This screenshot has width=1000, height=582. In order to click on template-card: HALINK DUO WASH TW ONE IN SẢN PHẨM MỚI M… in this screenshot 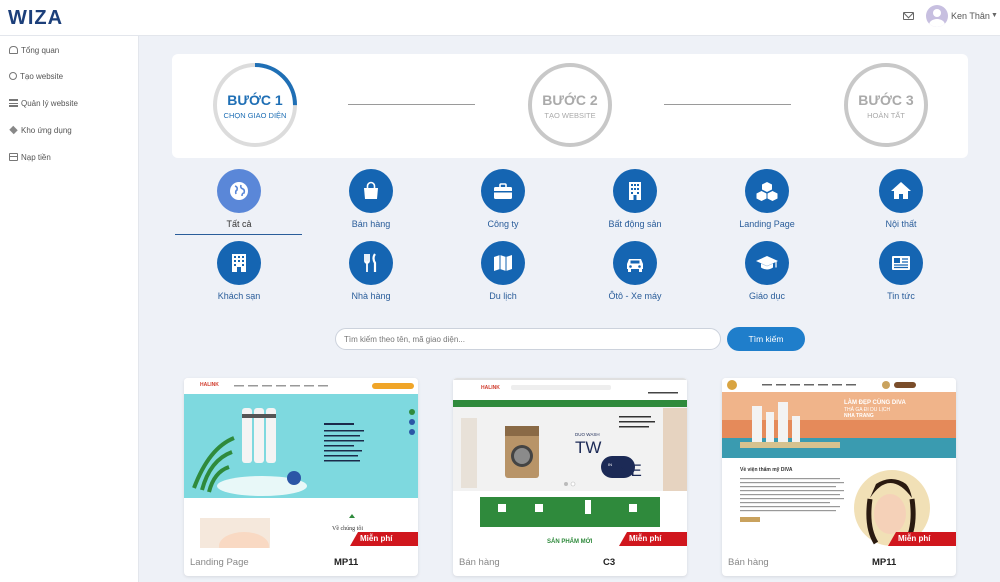, I will do `click(570, 477)`.